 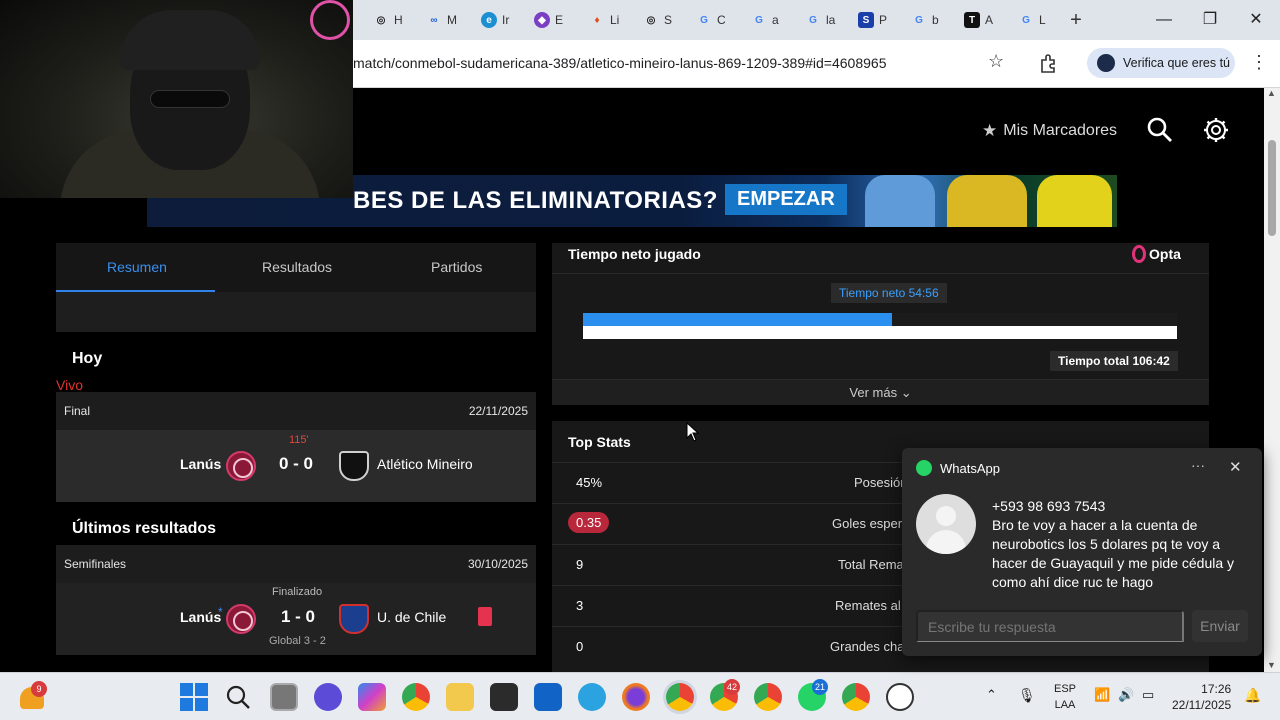 I want to click on match-row-today: 115' Lanús 0 - 0 Atlético Mineiro, so click(x=296, y=466).